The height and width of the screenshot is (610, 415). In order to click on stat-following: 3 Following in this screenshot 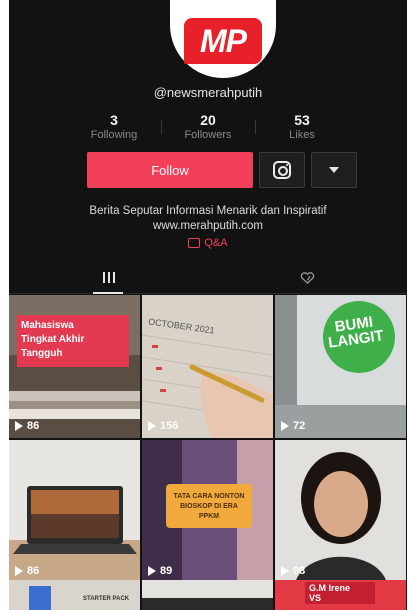, I will do `click(114, 127)`.